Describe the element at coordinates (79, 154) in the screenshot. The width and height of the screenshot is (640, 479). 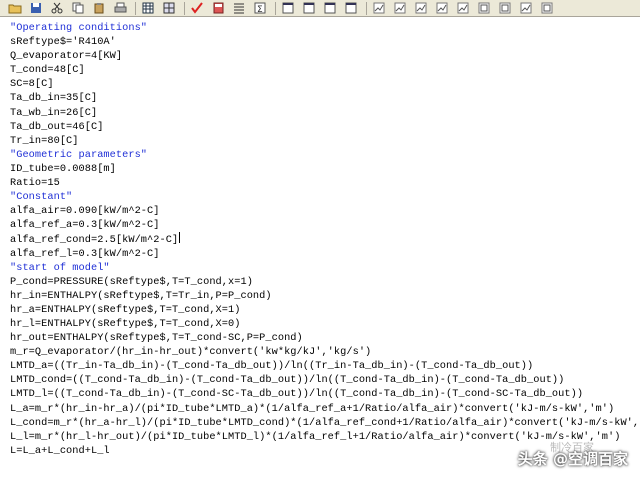
I see `line-text: "Geometric parameters"` at that location.